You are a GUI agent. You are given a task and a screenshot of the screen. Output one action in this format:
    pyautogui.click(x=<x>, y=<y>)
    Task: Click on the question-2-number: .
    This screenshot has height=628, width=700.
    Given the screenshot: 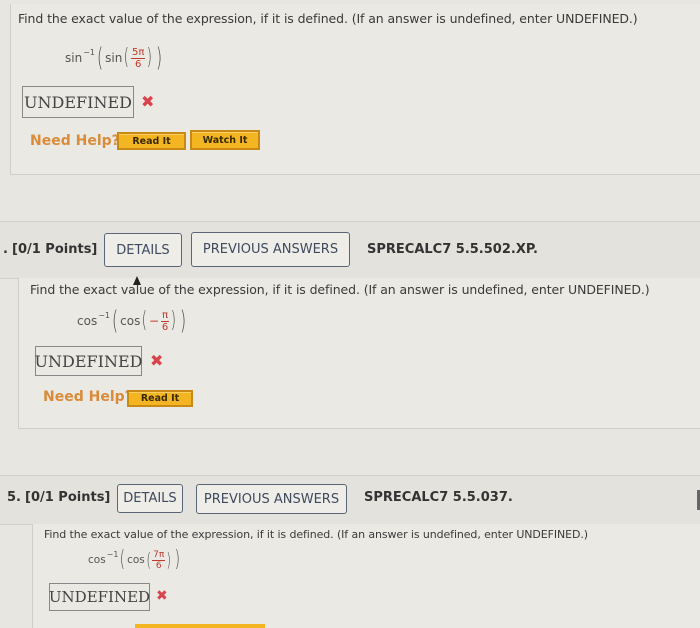 What is the action you would take?
    pyautogui.click(x=5, y=249)
    